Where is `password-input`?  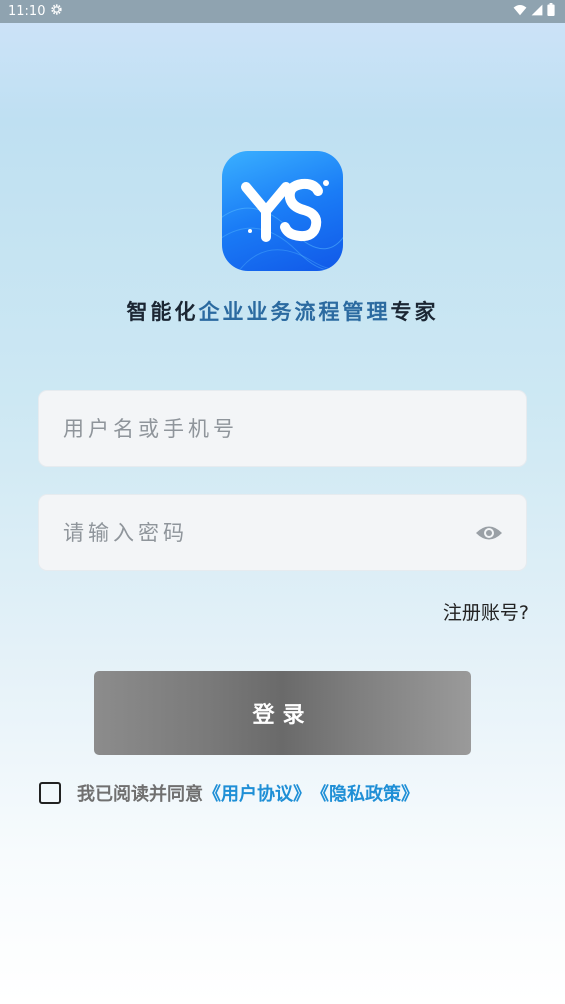 password-input is located at coordinates (282, 532).